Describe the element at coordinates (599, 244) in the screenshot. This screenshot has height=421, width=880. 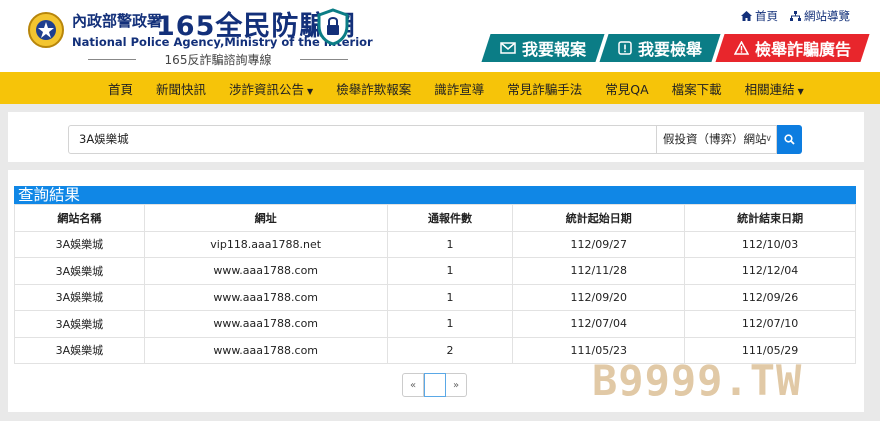
I see `table-cell: 112/09/27` at that location.